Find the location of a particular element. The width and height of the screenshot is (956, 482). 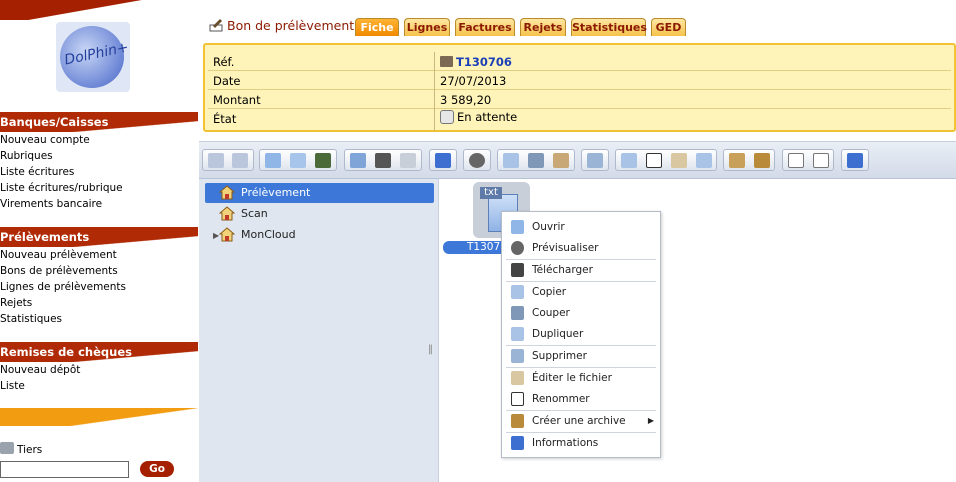

section-prelevements: Prélèvements is located at coordinates (99, 237).